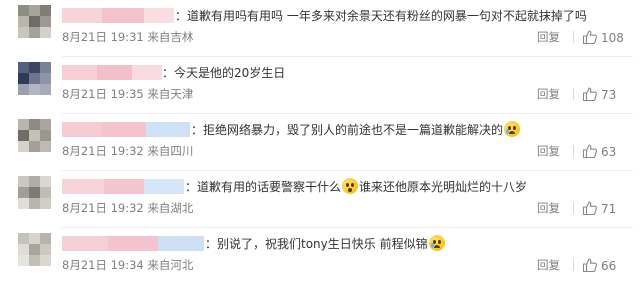  Describe the element at coordinates (612, 38) in the screenshot. I see `like-count: 108` at that location.